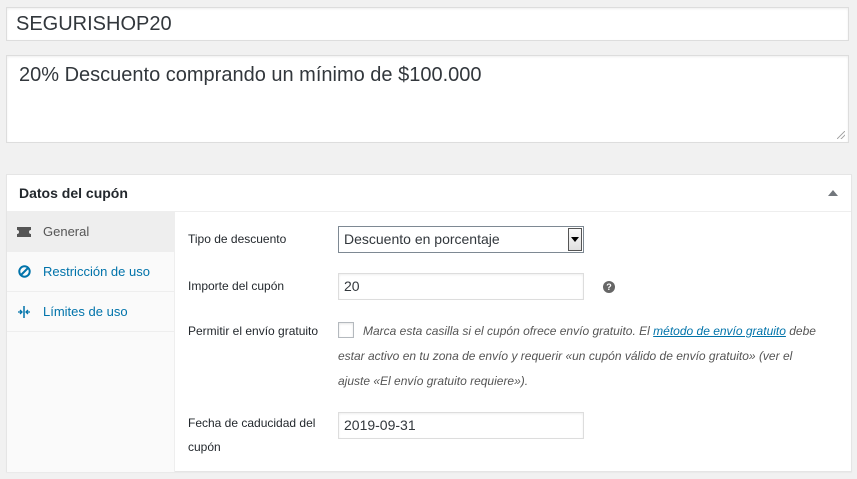 This screenshot has width=857, height=479. I want to click on resize-grip-icon, so click(841, 135).